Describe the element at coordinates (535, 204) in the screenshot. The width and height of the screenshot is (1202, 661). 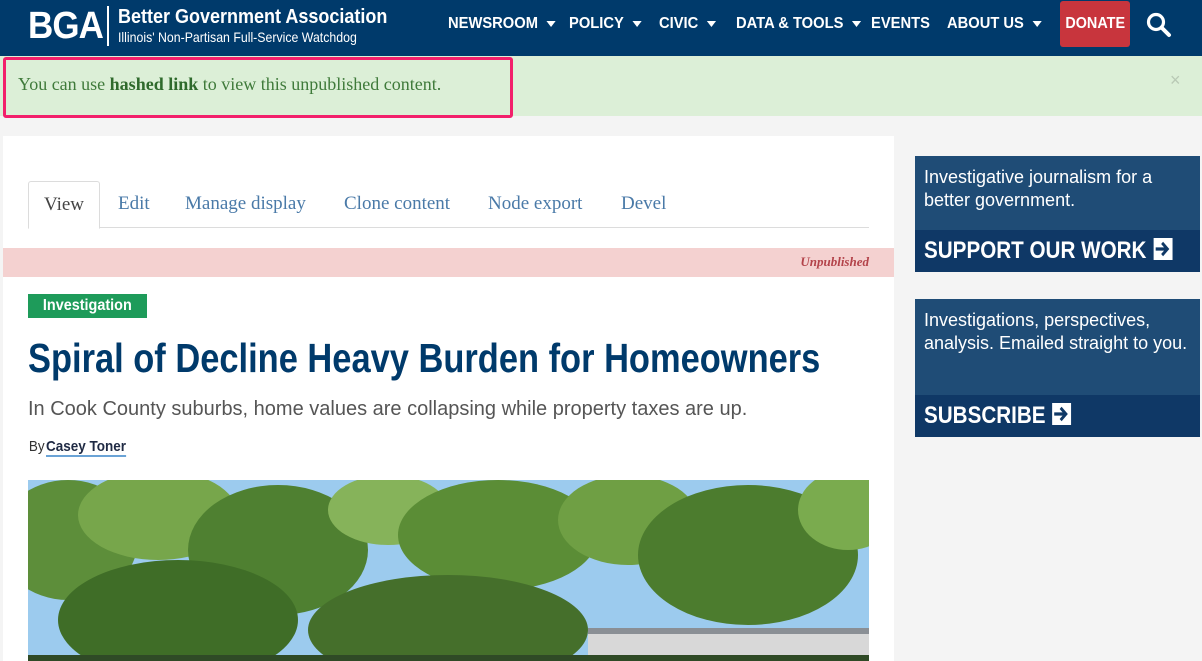
I see `tab-node-export: Node export` at that location.